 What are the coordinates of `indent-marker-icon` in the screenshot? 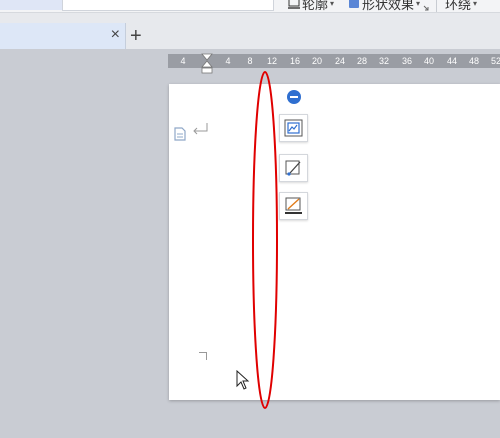 It's located at (207, 64).